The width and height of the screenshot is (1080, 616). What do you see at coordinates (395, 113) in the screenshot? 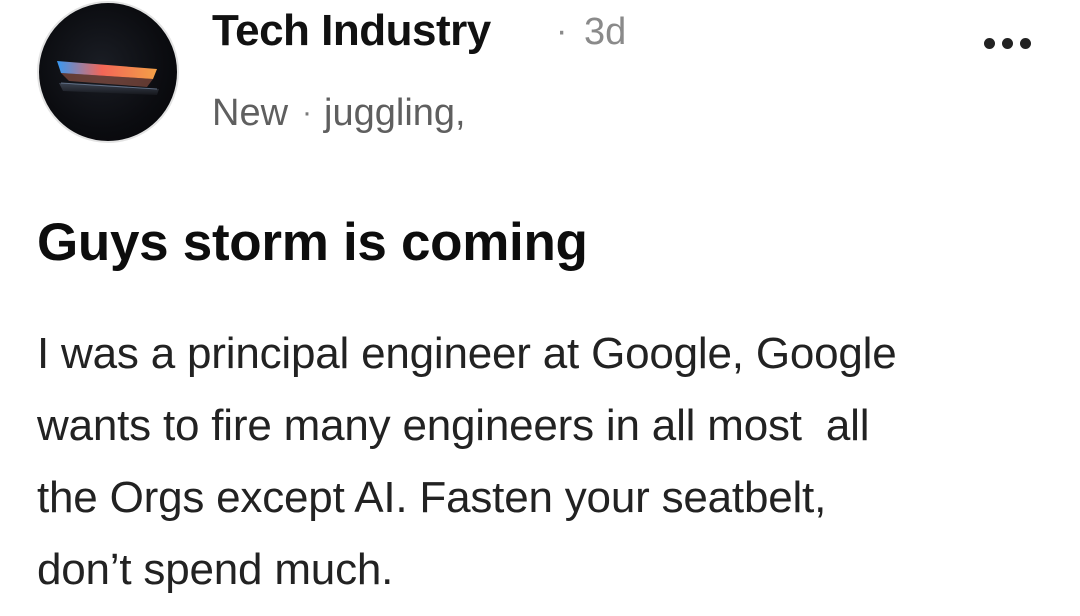
I see `post-tag: juggling,` at bounding box center [395, 113].